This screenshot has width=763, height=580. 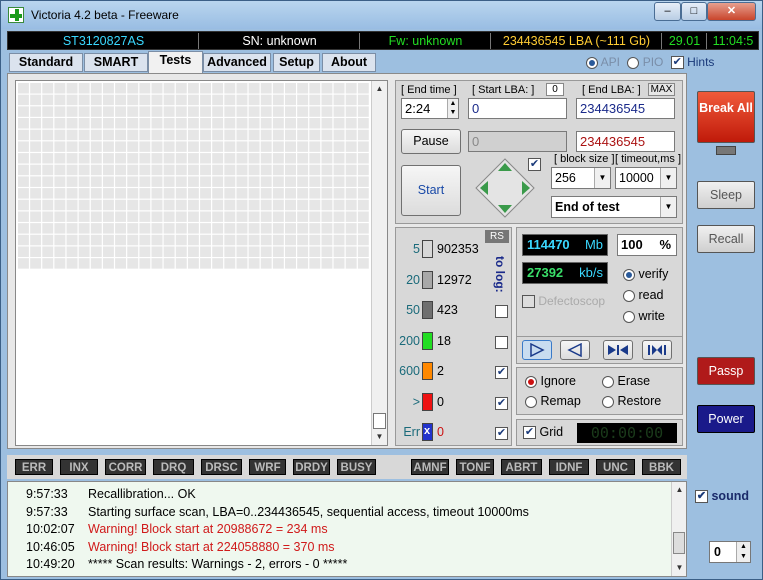 What do you see at coordinates (379, 421) in the screenshot?
I see `scroll-thumb` at bounding box center [379, 421].